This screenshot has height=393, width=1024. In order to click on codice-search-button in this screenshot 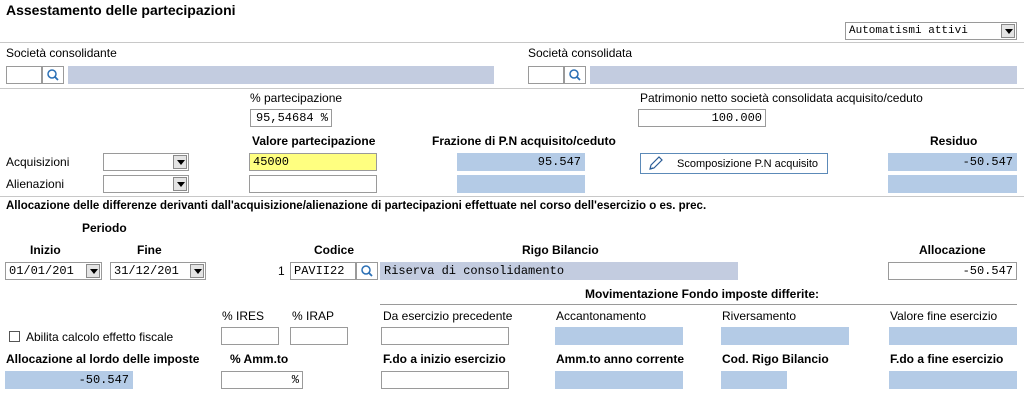, I will do `click(367, 271)`.